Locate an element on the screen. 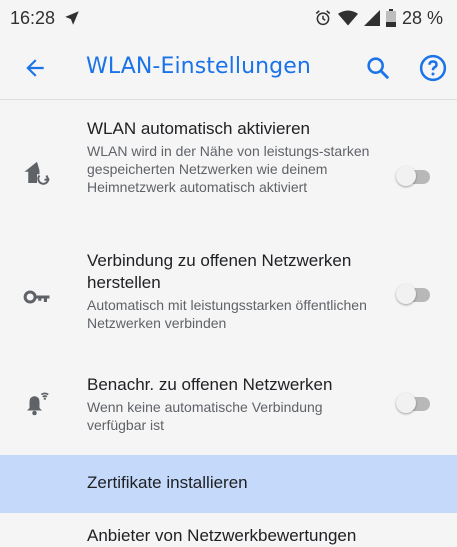 This screenshot has width=457, height=547. battery-percent: 28 % is located at coordinates (422, 17).